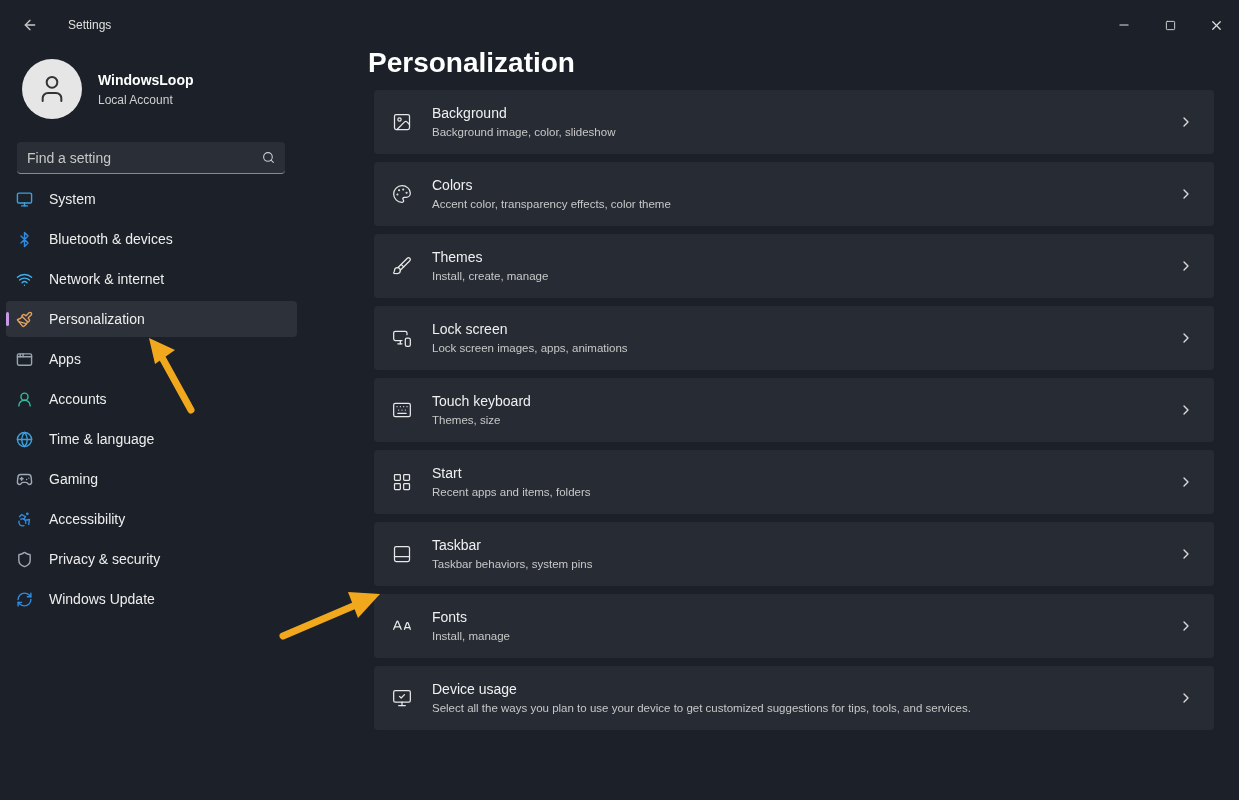  Describe the element at coordinates (524, 132) in the screenshot. I see `card-subtitle: Background image, color, slideshow` at that location.